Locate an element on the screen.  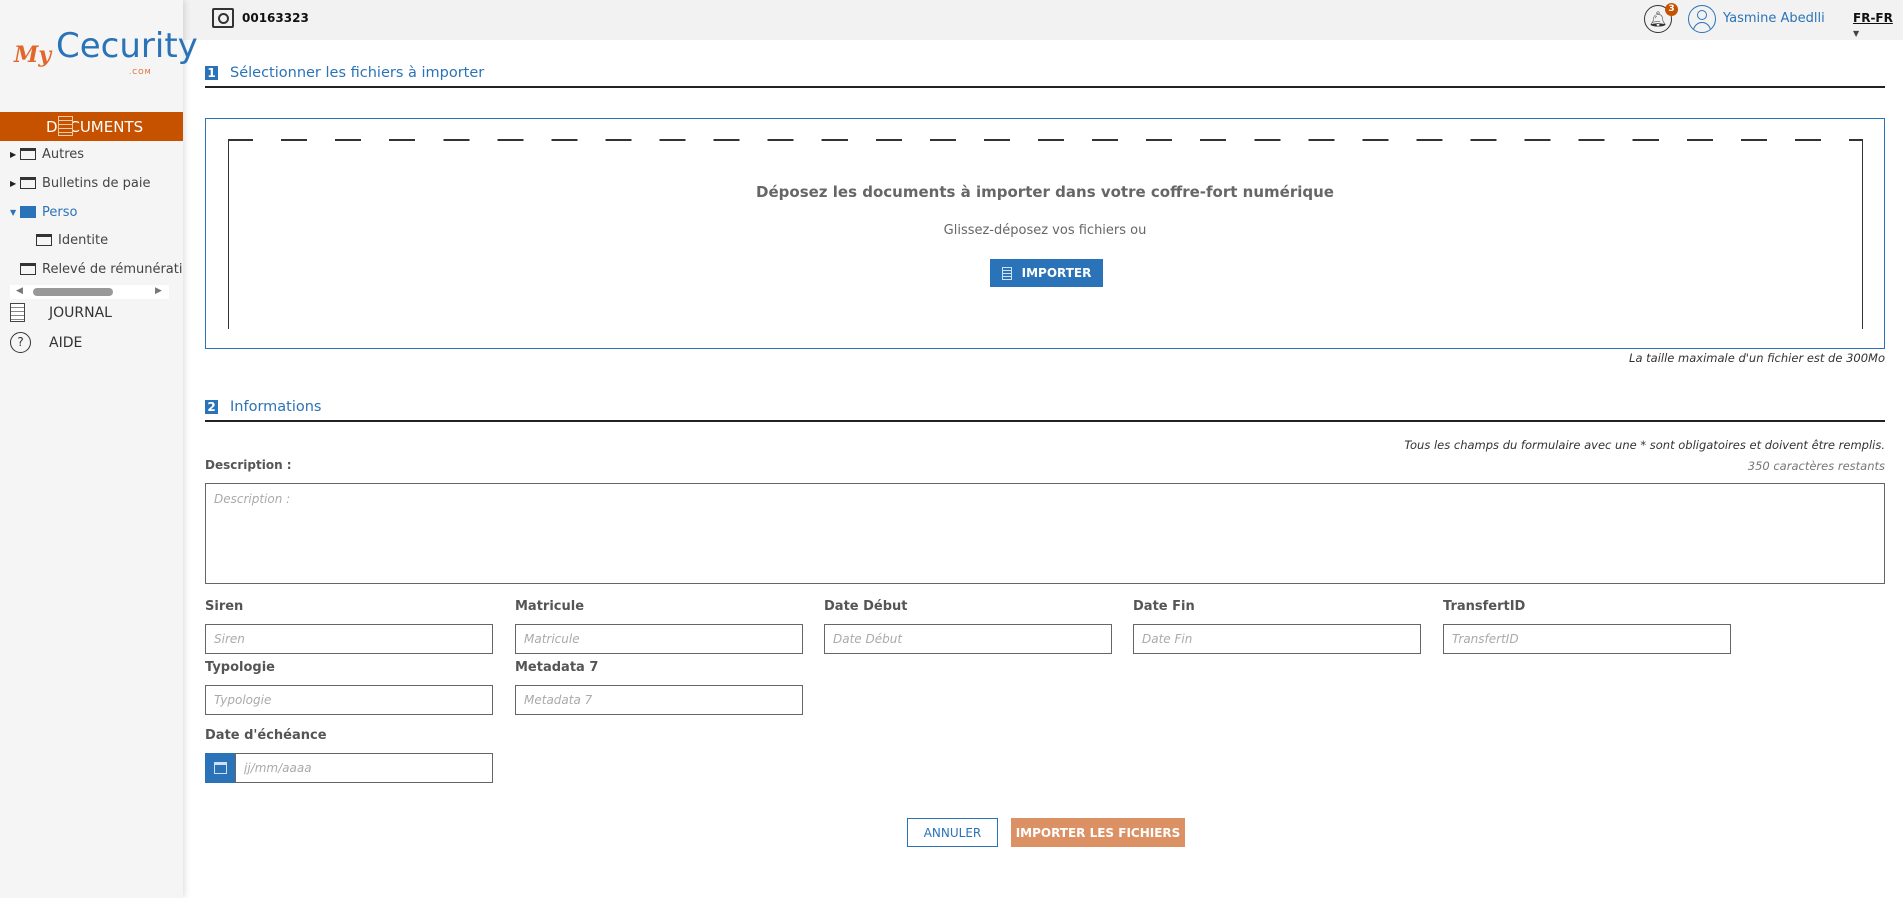
caret-down-icon: ▼ is located at coordinates (15, 212).